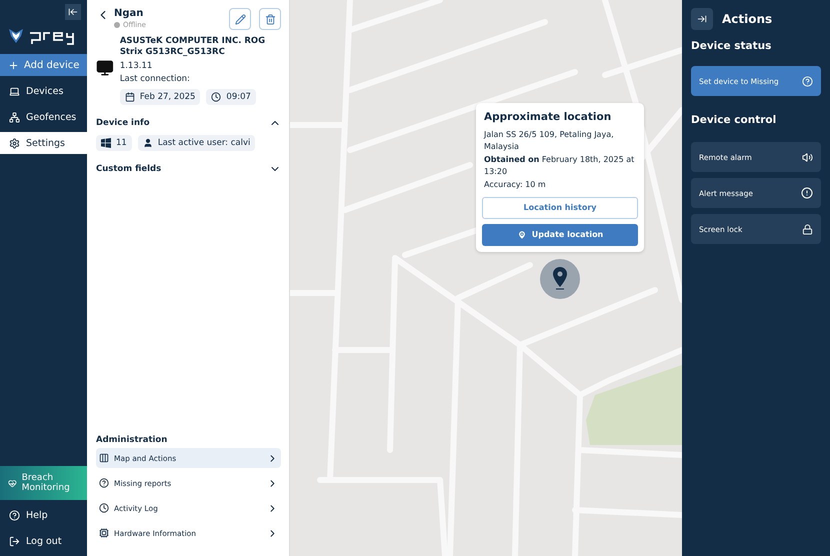  What do you see at coordinates (137, 66) in the screenshot?
I see `agent-version: 1.13.11` at bounding box center [137, 66].